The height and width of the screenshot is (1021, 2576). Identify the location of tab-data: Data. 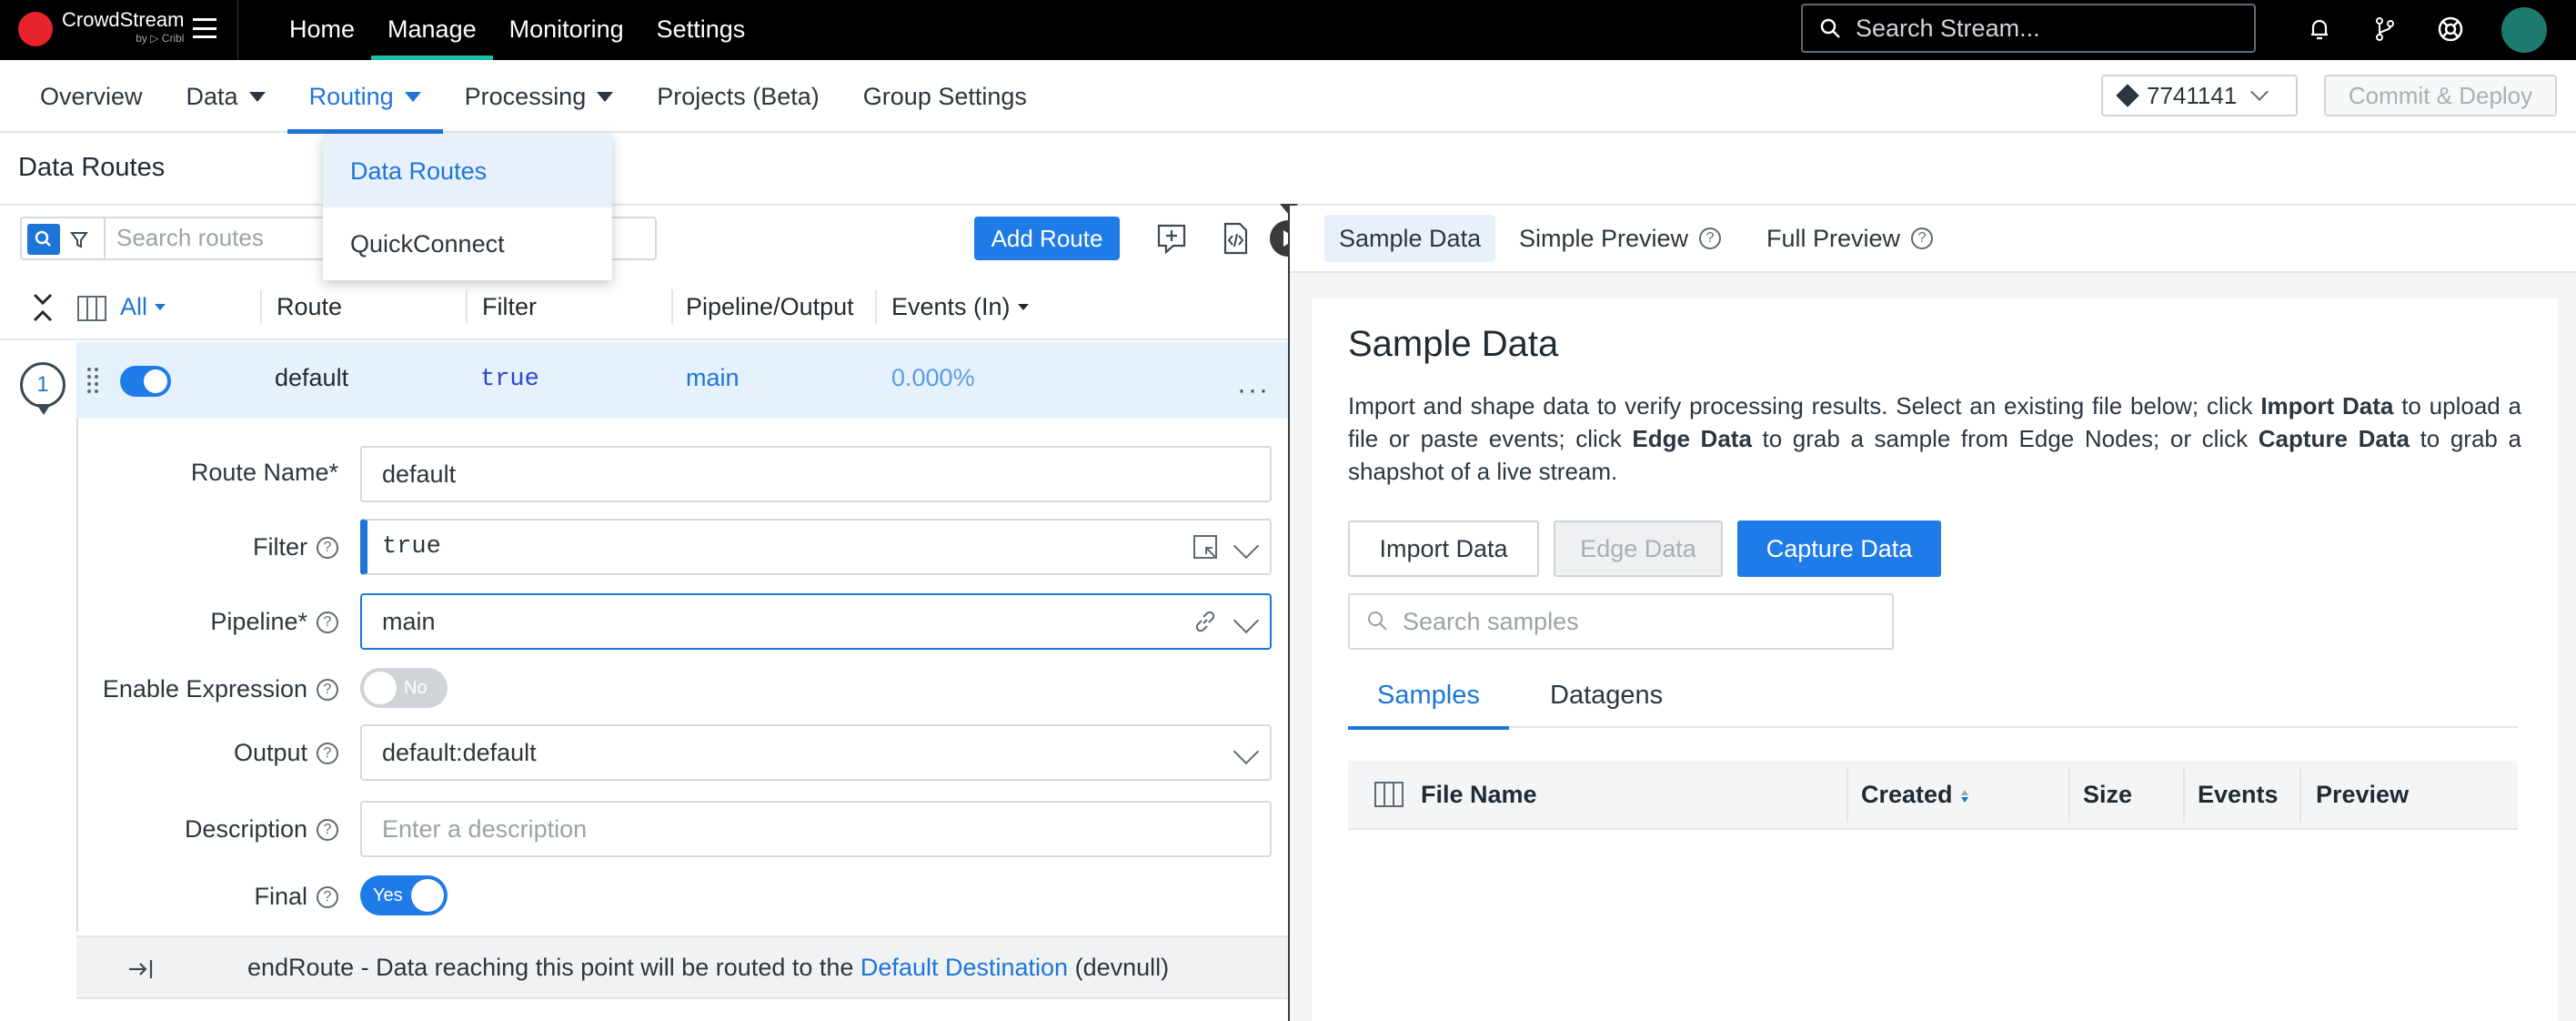
(226, 96).